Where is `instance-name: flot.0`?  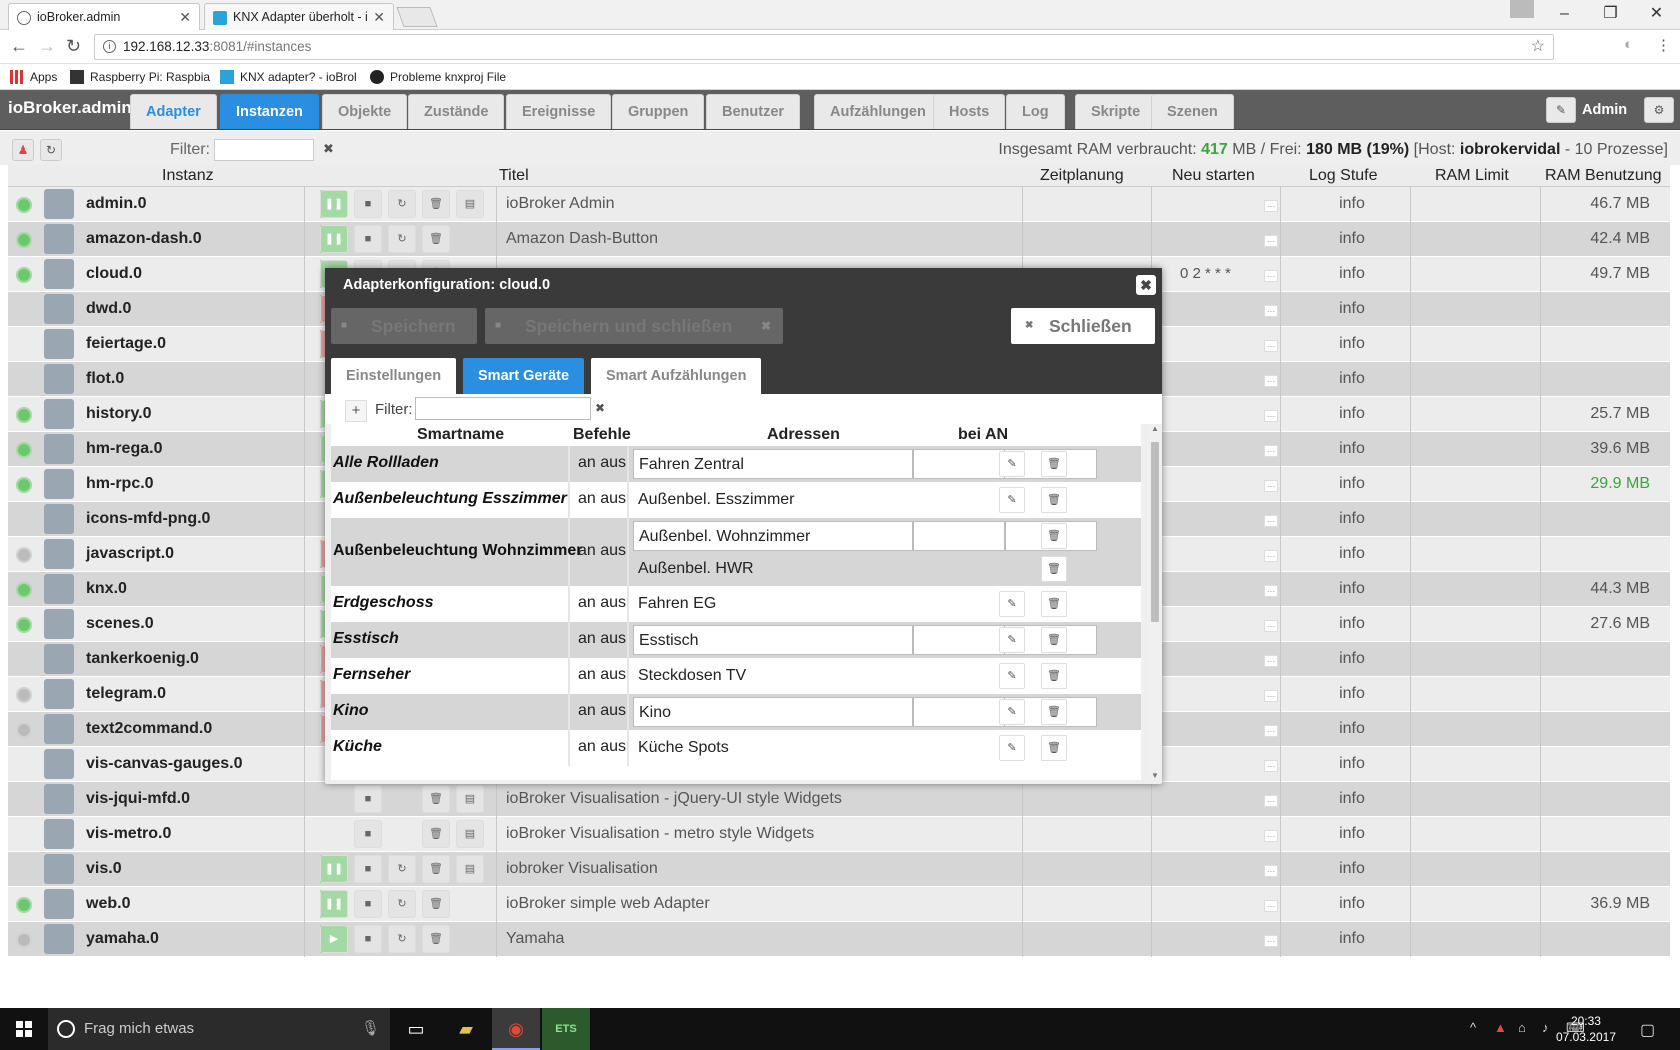 instance-name: flot.0 is located at coordinates (105, 379).